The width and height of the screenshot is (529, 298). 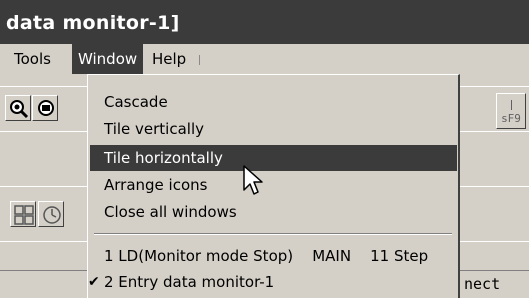 I want to click on zoom-button, so click(x=18, y=108).